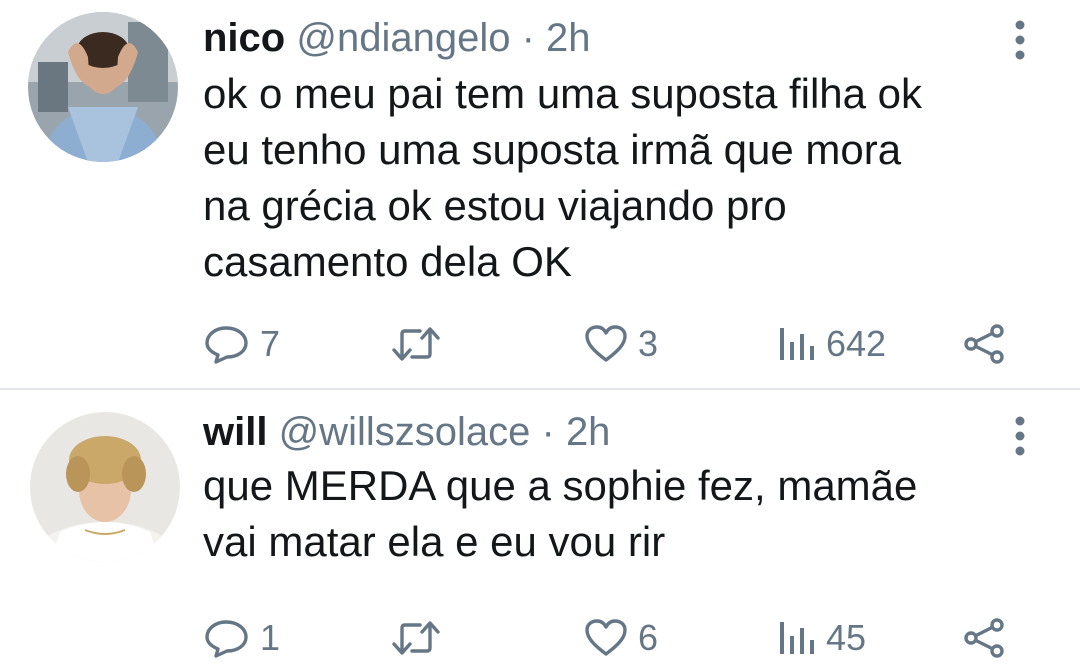  I want to click on like-count: 3, so click(648, 343).